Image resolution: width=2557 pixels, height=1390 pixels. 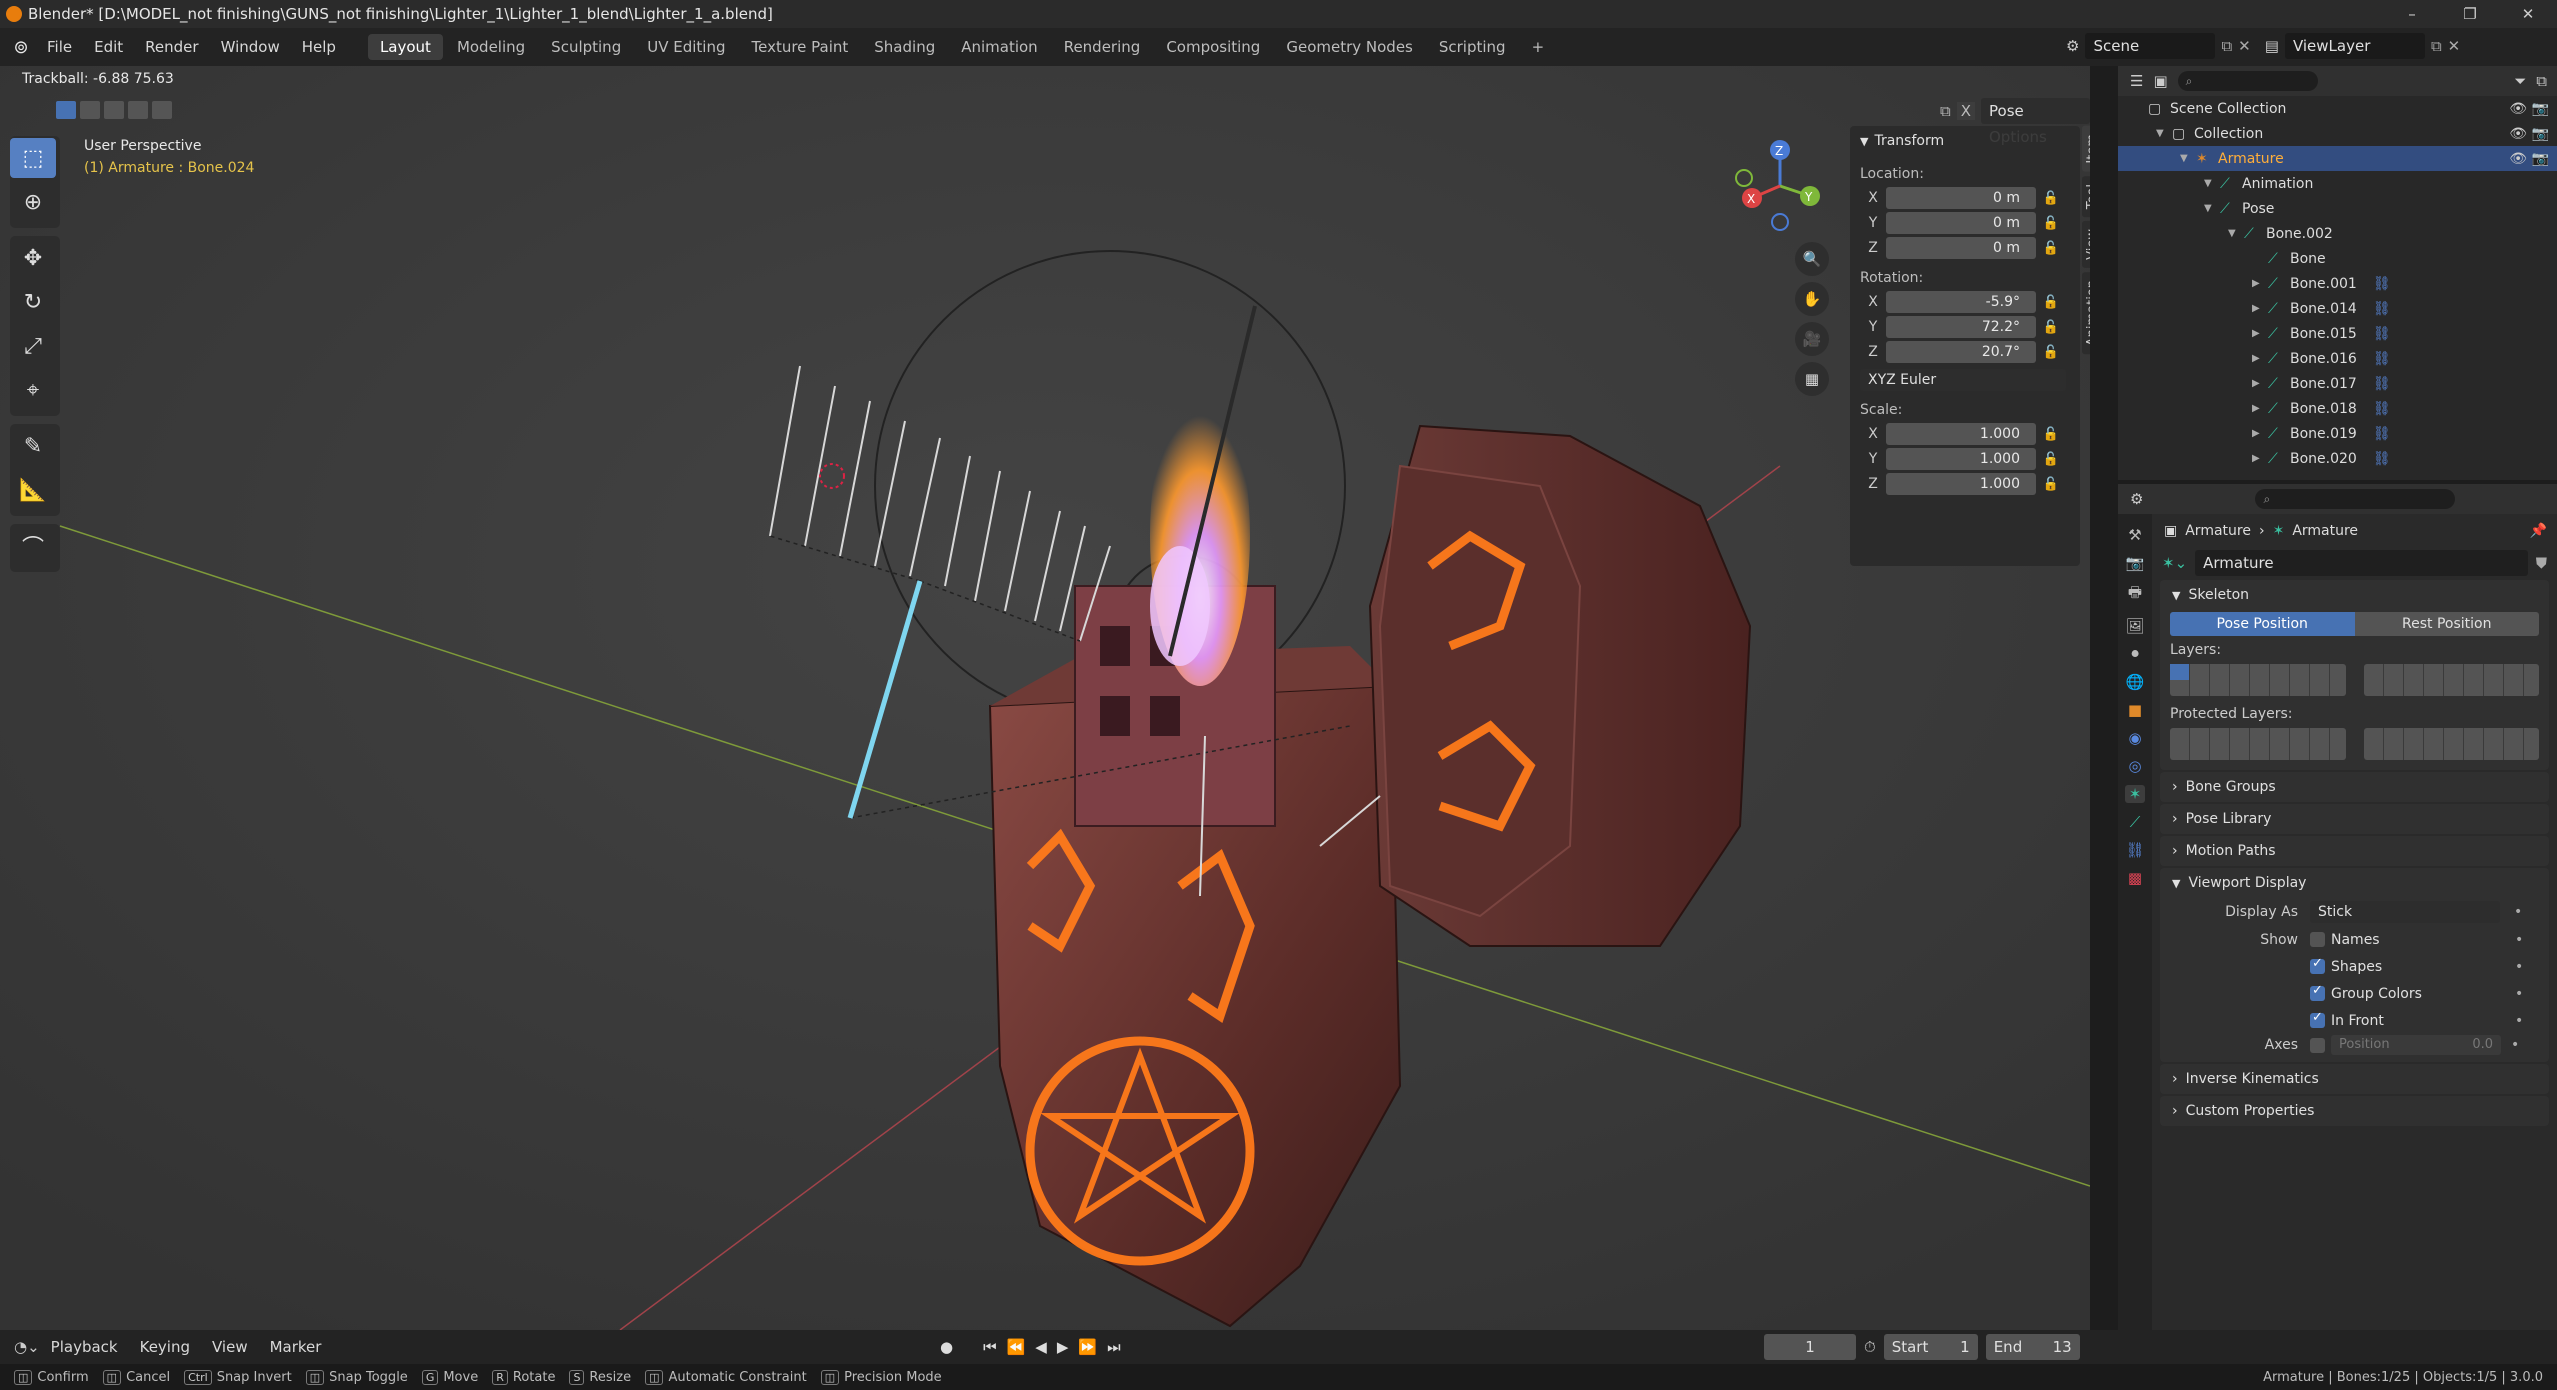 What do you see at coordinates (250, 47) in the screenshot?
I see `menu-window: Window` at bounding box center [250, 47].